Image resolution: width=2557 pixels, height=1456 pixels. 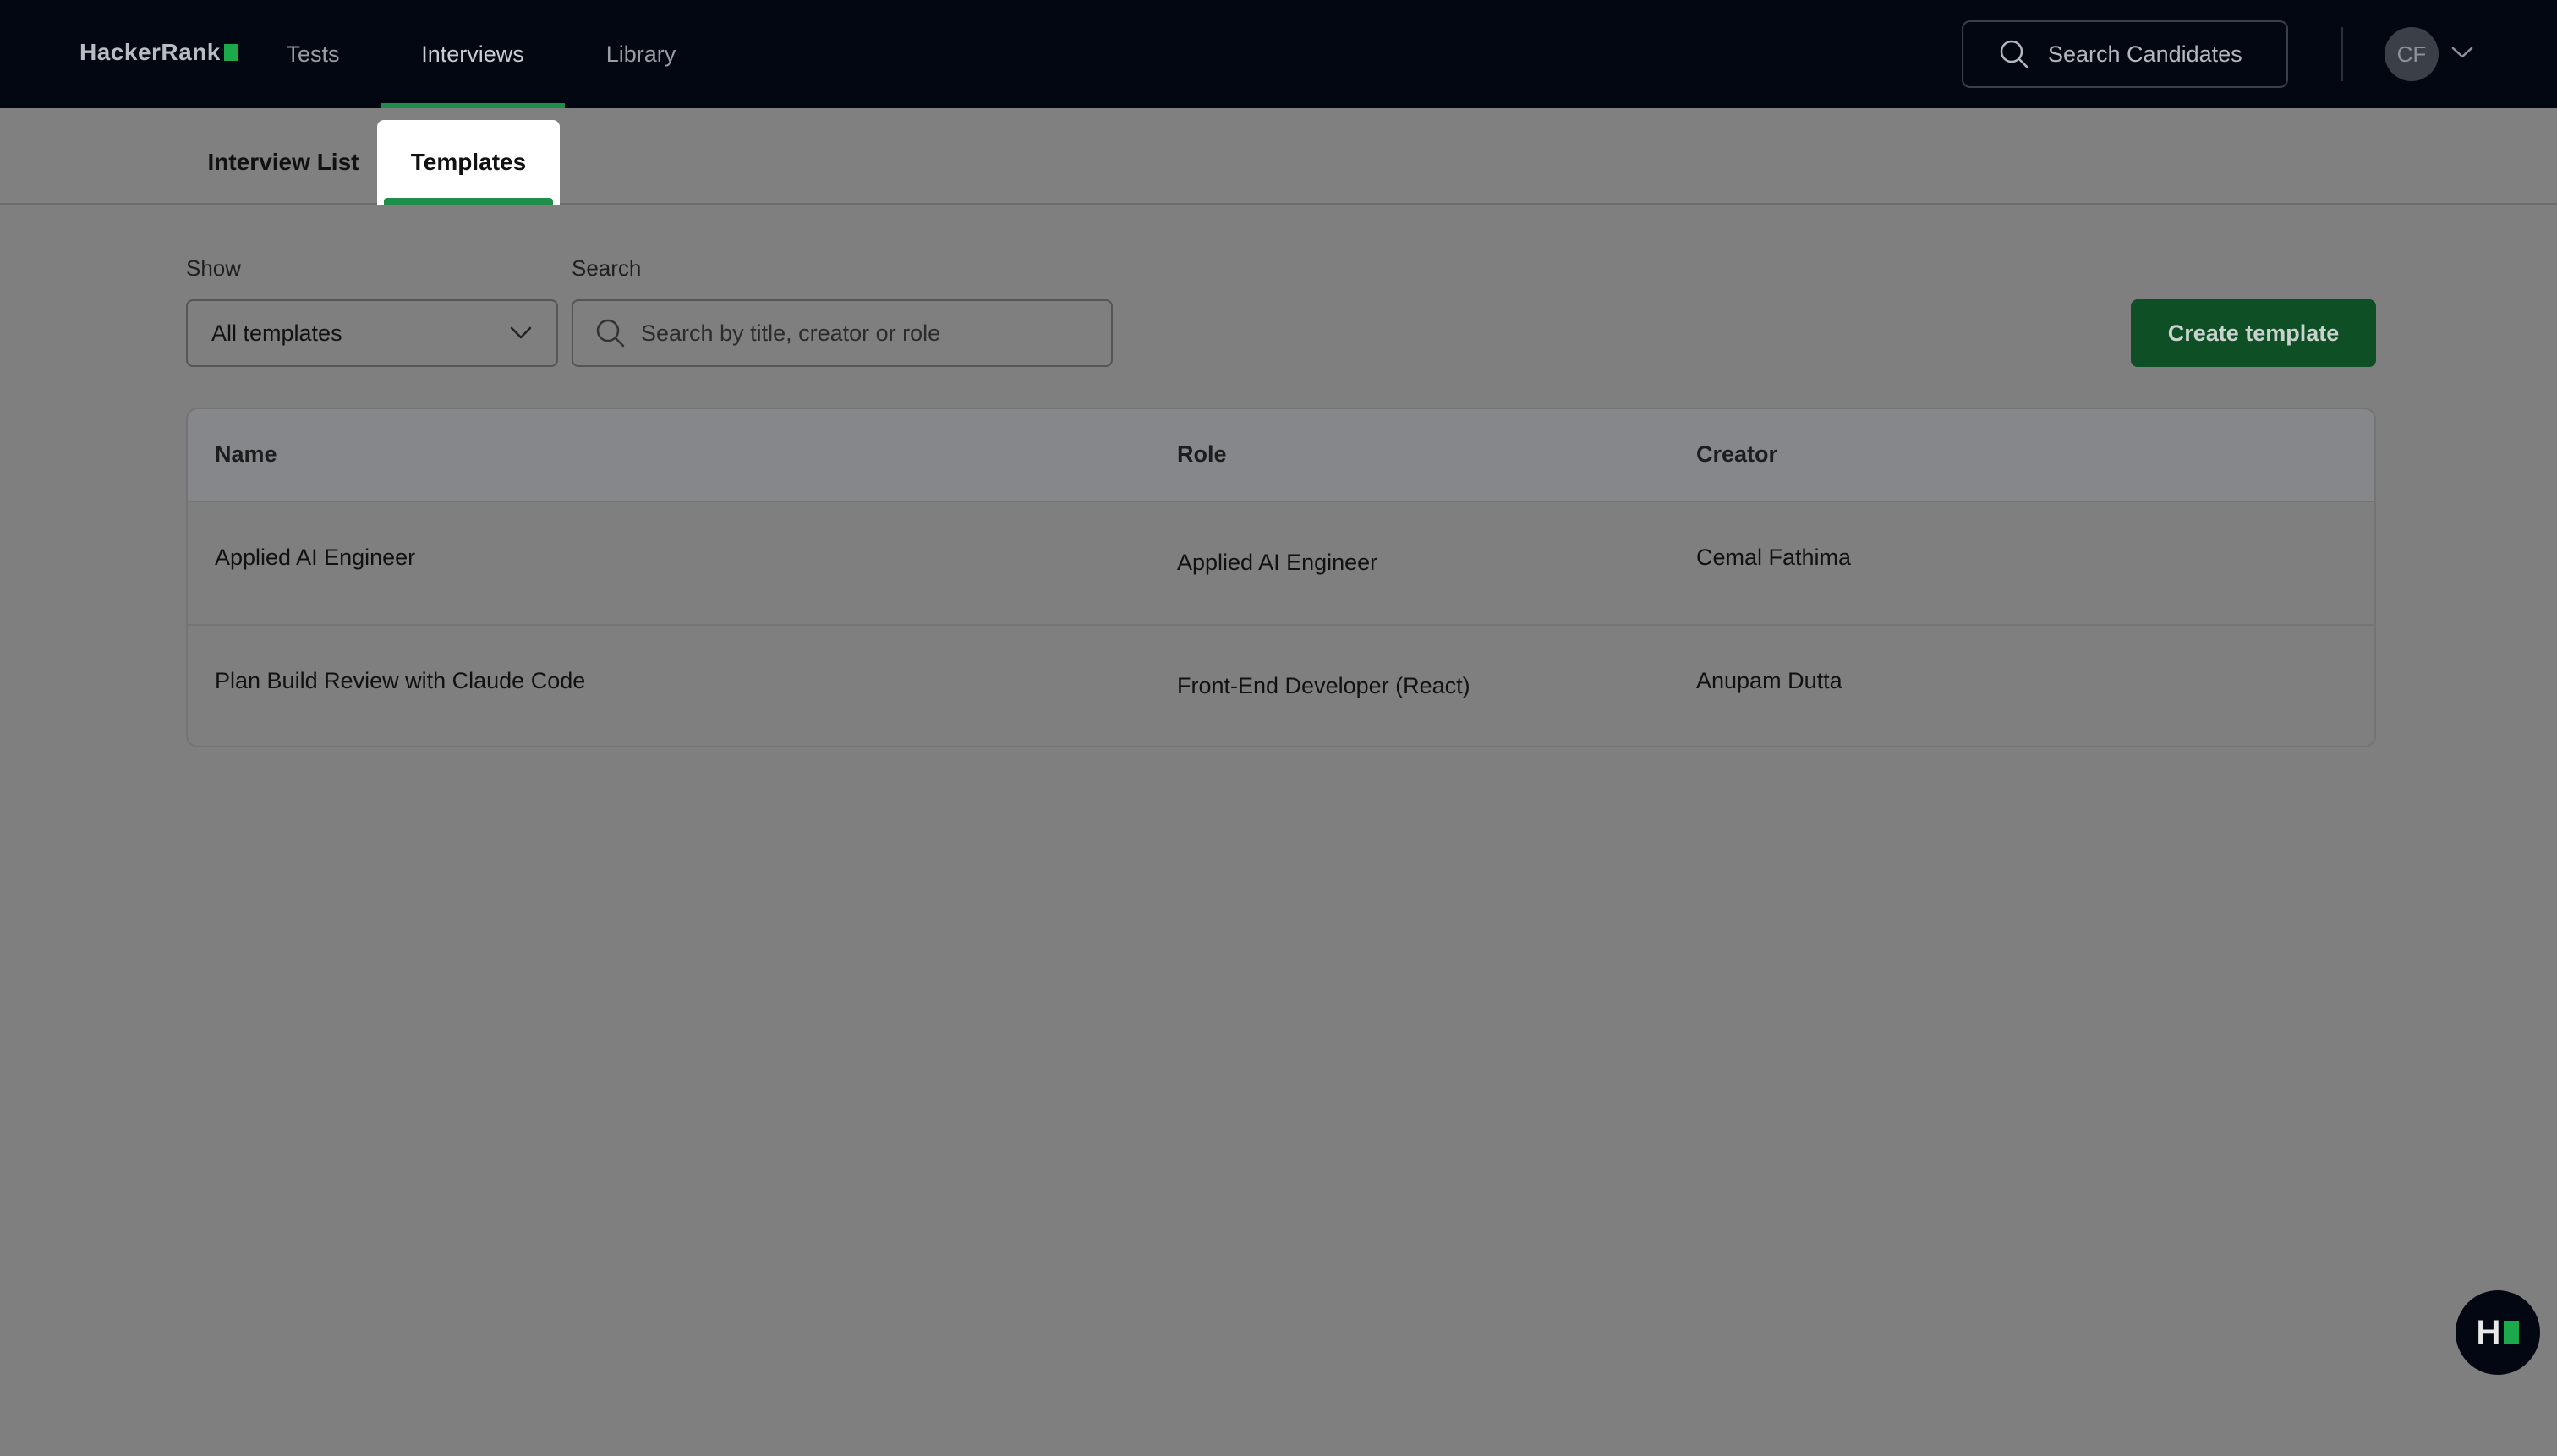 What do you see at coordinates (1202, 454) in the screenshot?
I see `column-header-role: Role` at bounding box center [1202, 454].